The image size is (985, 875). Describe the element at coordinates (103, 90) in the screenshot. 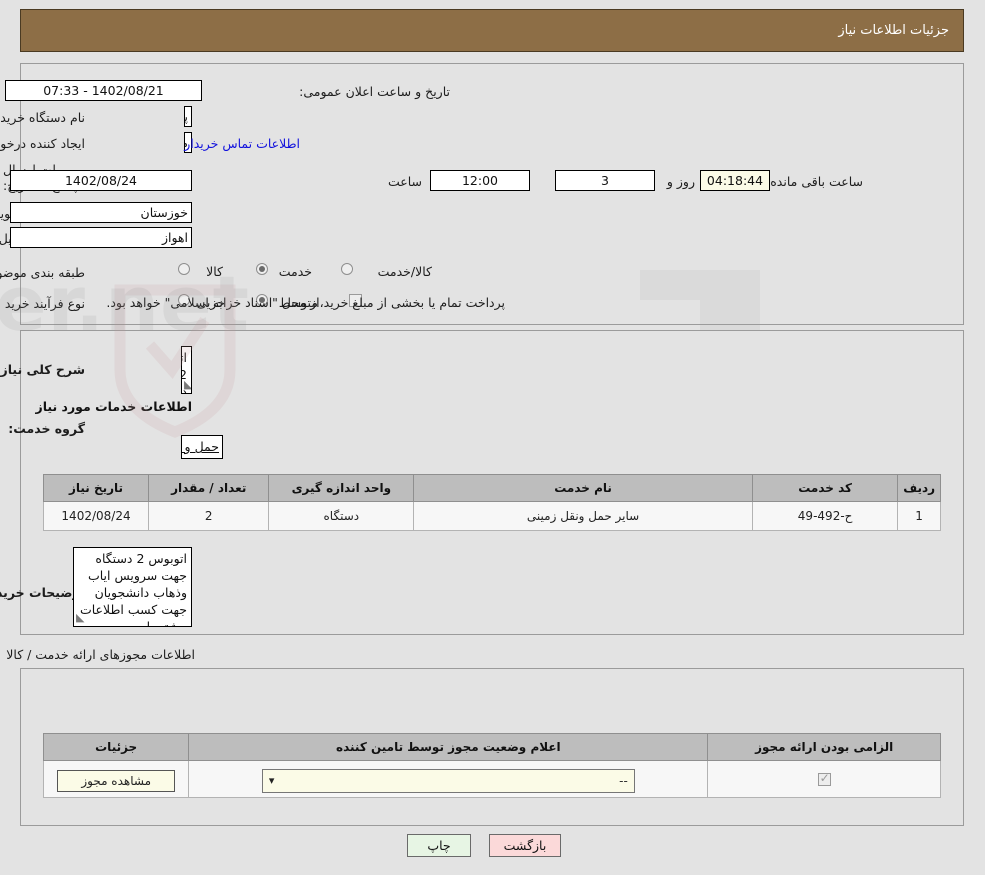

I see `announce-datetime-field: 1402/08/21 - 07:33` at that location.